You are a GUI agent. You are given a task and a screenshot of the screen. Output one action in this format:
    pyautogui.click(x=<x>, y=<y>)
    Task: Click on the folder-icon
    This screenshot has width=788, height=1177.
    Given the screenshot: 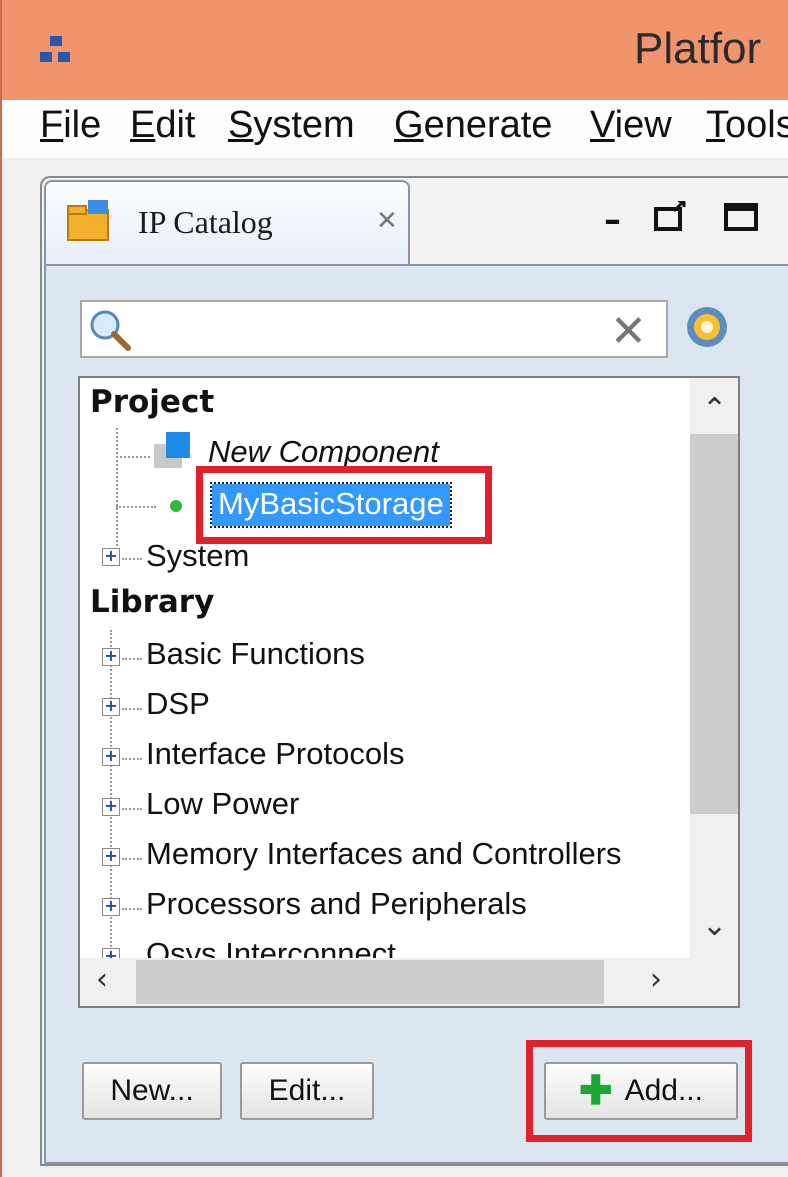 What is the action you would take?
    pyautogui.click(x=88, y=220)
    